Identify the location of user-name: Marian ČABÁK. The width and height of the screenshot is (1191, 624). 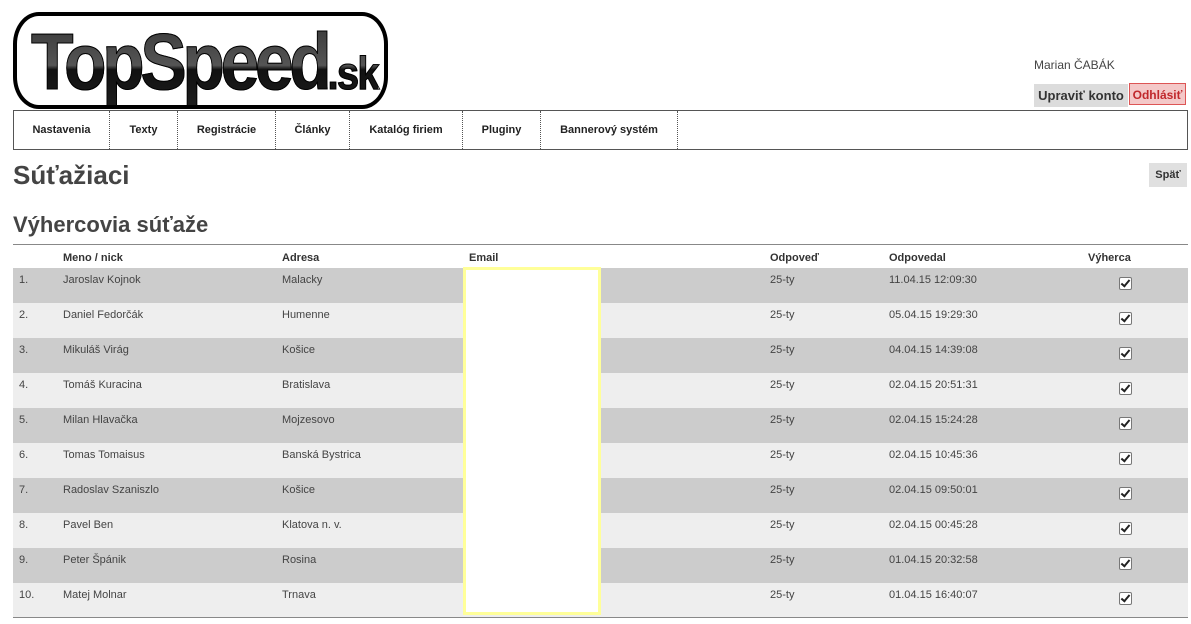
(1074, 65).